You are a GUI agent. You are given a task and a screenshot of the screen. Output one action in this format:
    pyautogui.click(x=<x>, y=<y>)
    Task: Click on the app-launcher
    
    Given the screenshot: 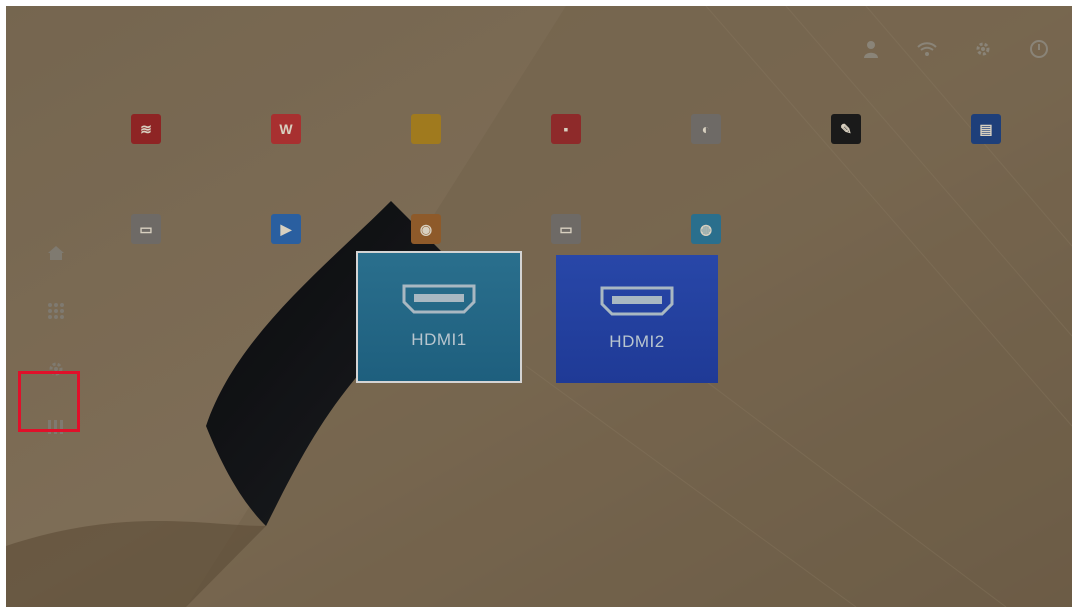 What is the action you would take?
    pyautogui.click(x=426, y=164)
    